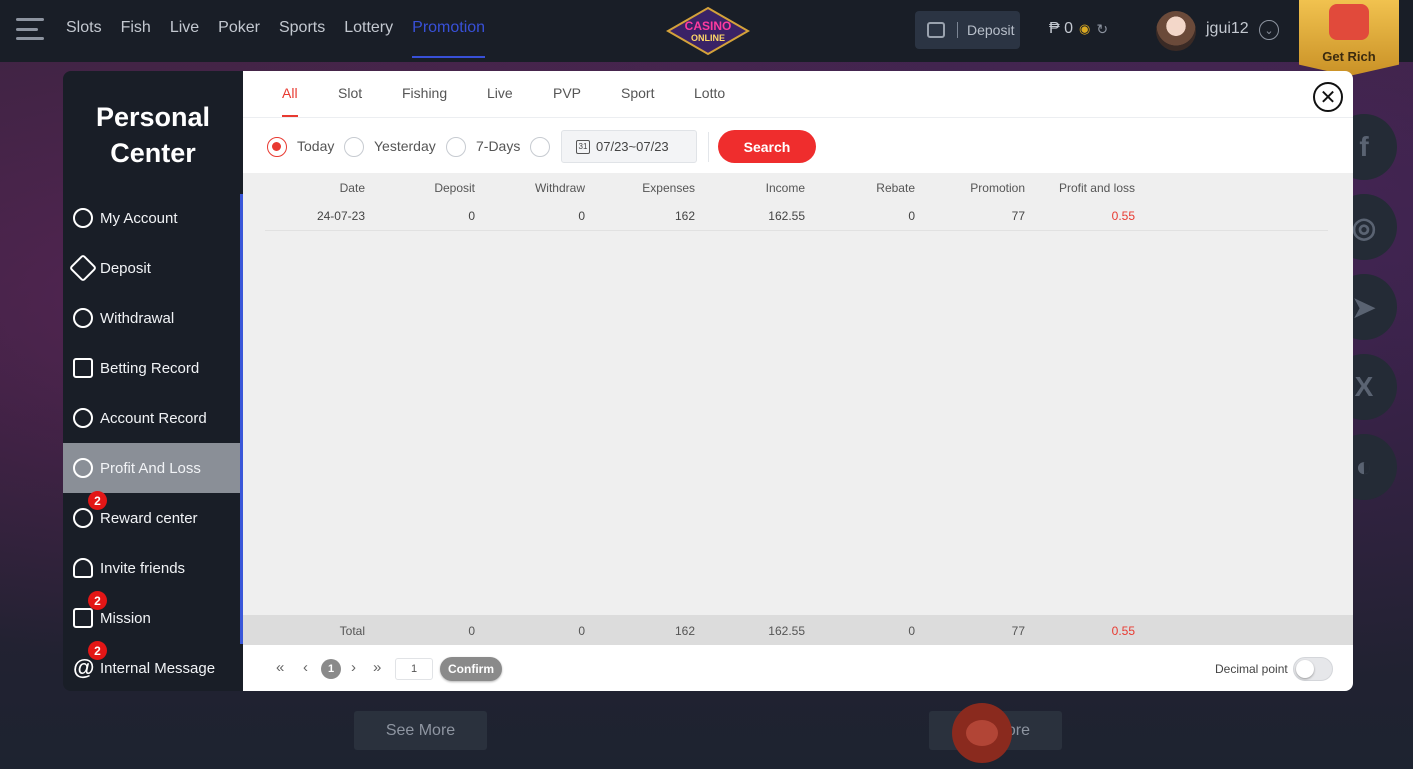 Image resolution: width=1413 pixels, height=769 pixels. I want to click on search-button: Search, so click(767, 146).